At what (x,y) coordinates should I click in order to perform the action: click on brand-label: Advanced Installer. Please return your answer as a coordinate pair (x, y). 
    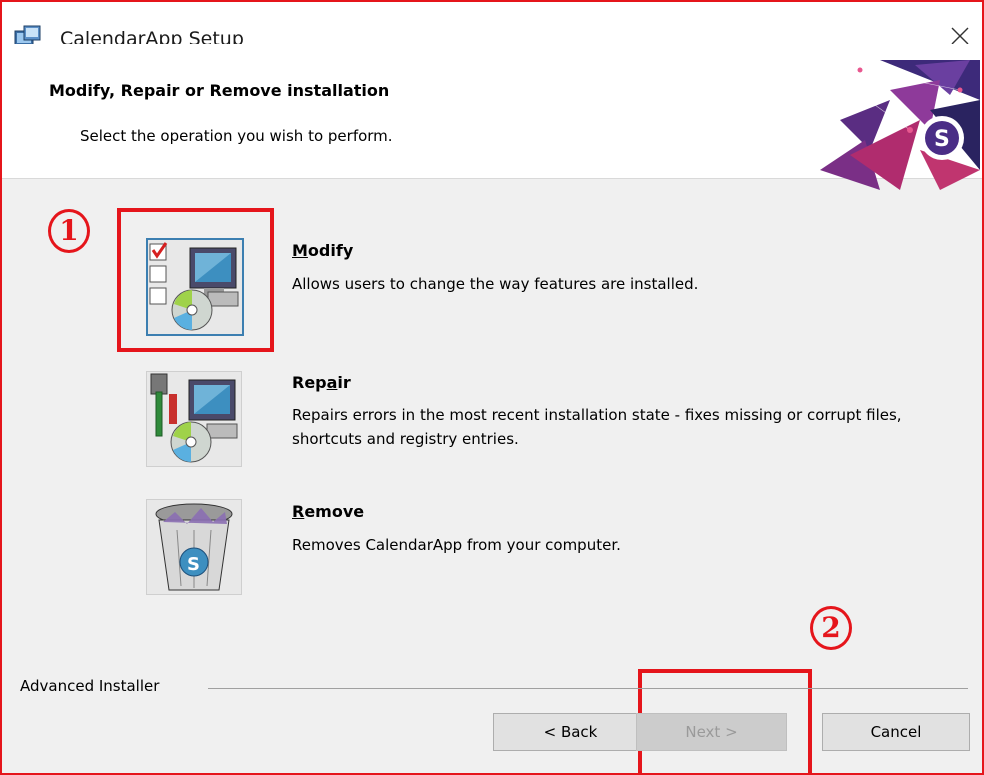
    Looking at the image, I should click on (90, 686).